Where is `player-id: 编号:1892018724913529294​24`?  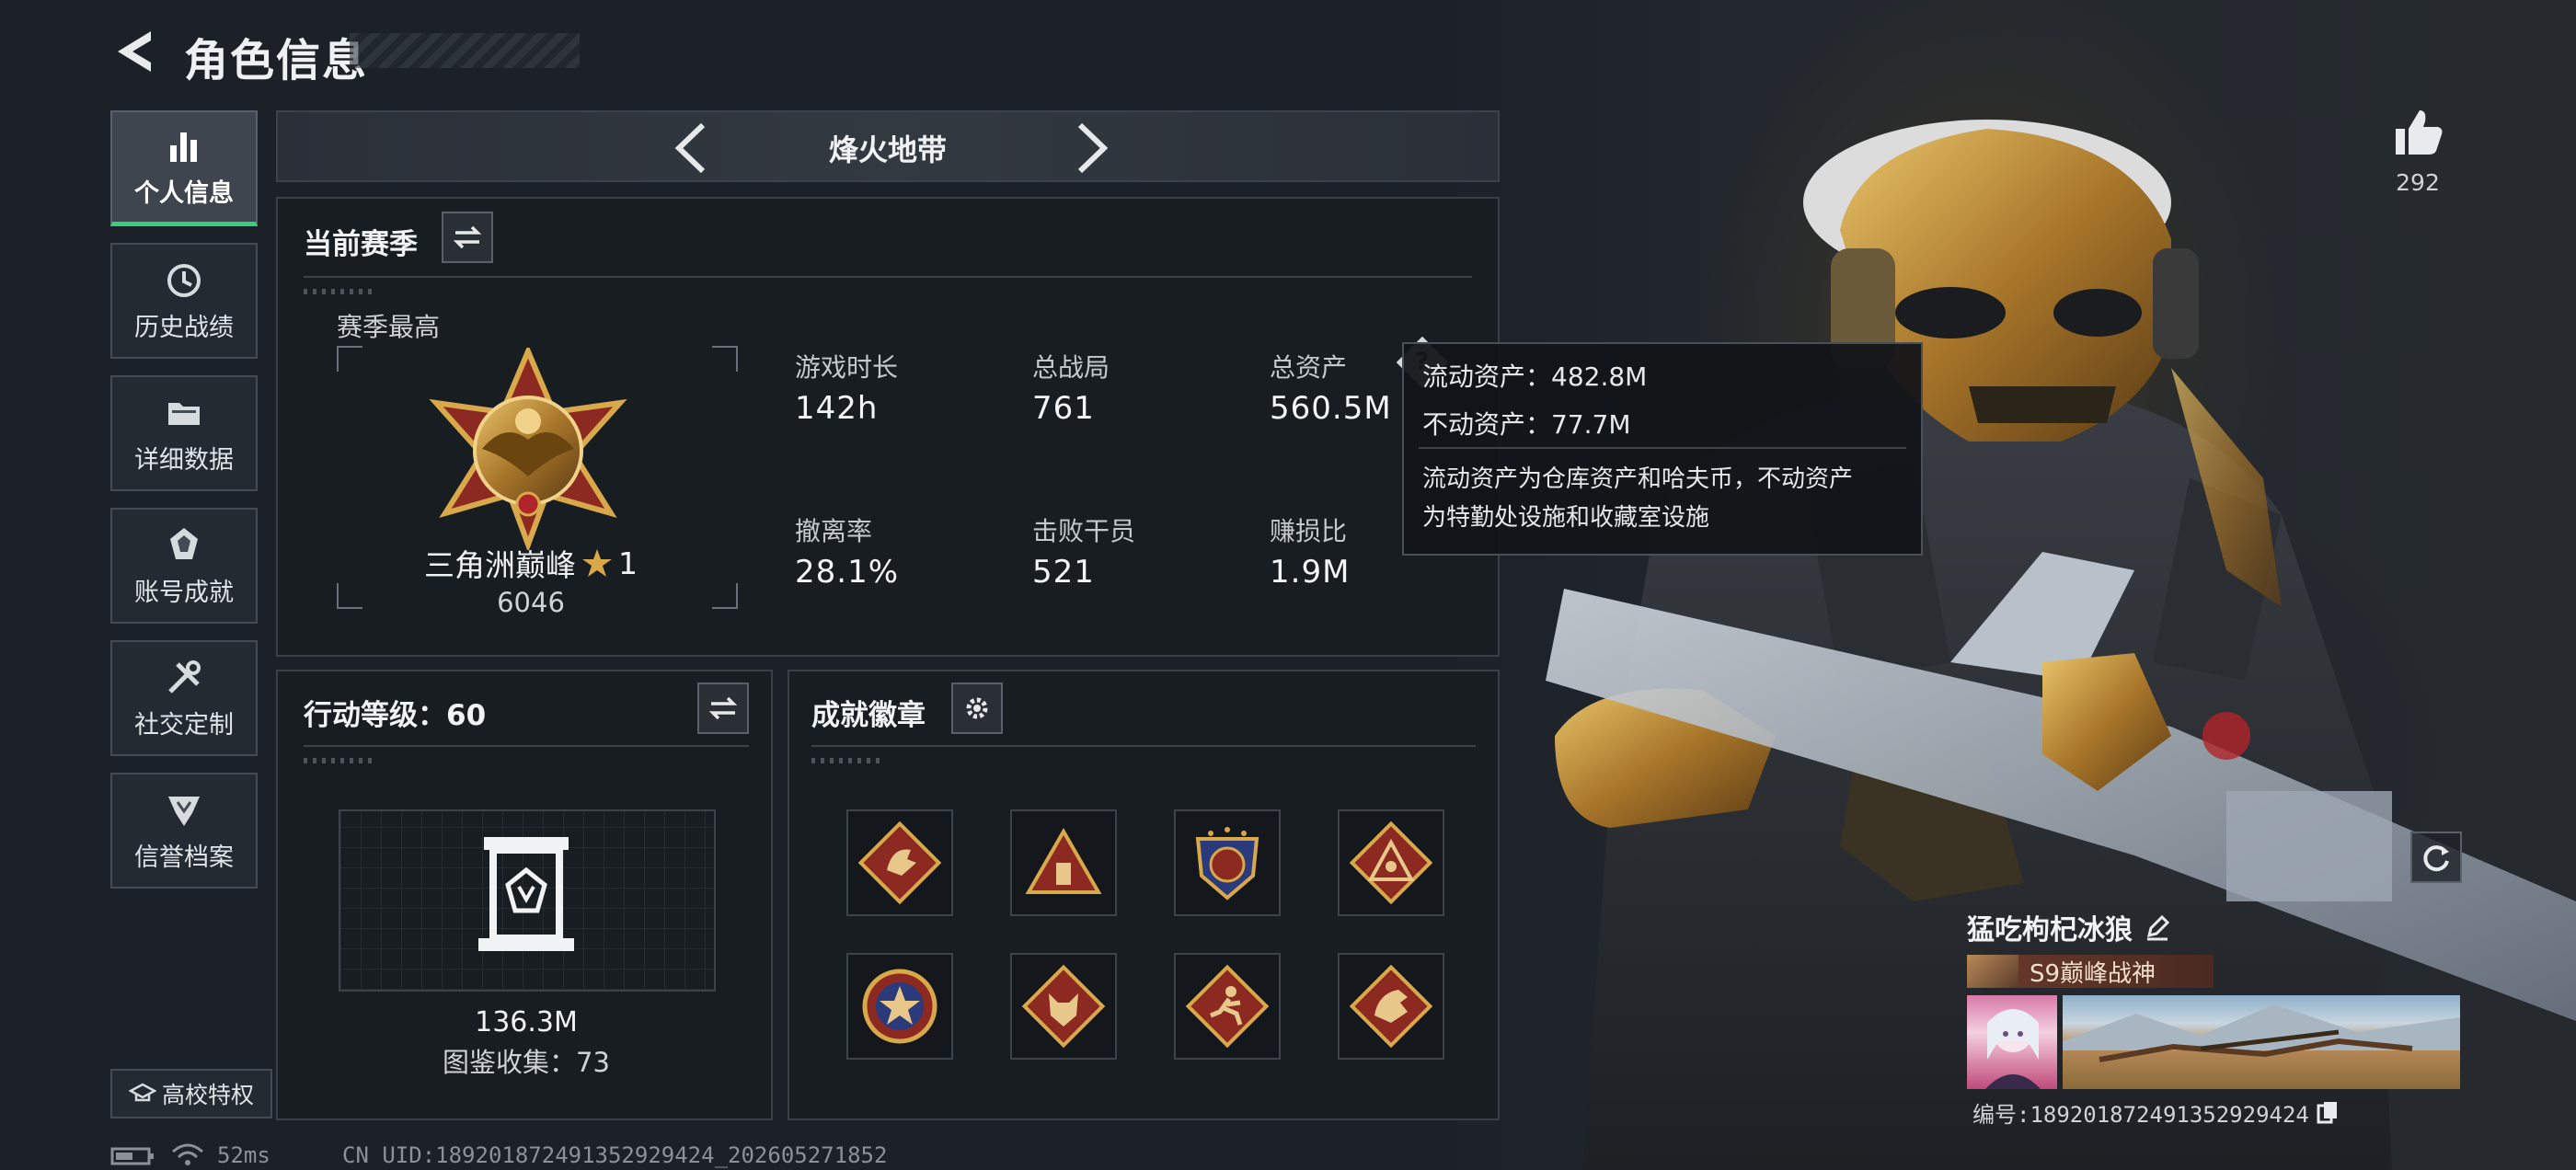 player-id: 编号:1892018724913529294​24 is located at coordinates (2140, 1115).